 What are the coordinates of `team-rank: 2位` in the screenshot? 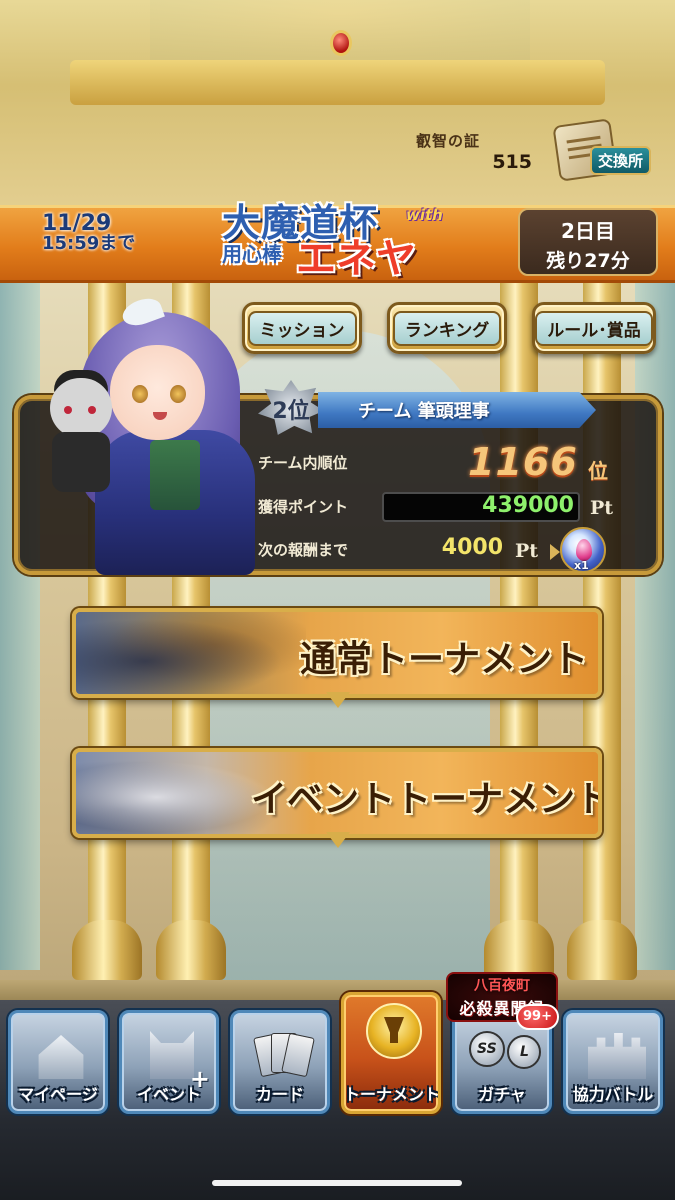 It's located at (291, 411).